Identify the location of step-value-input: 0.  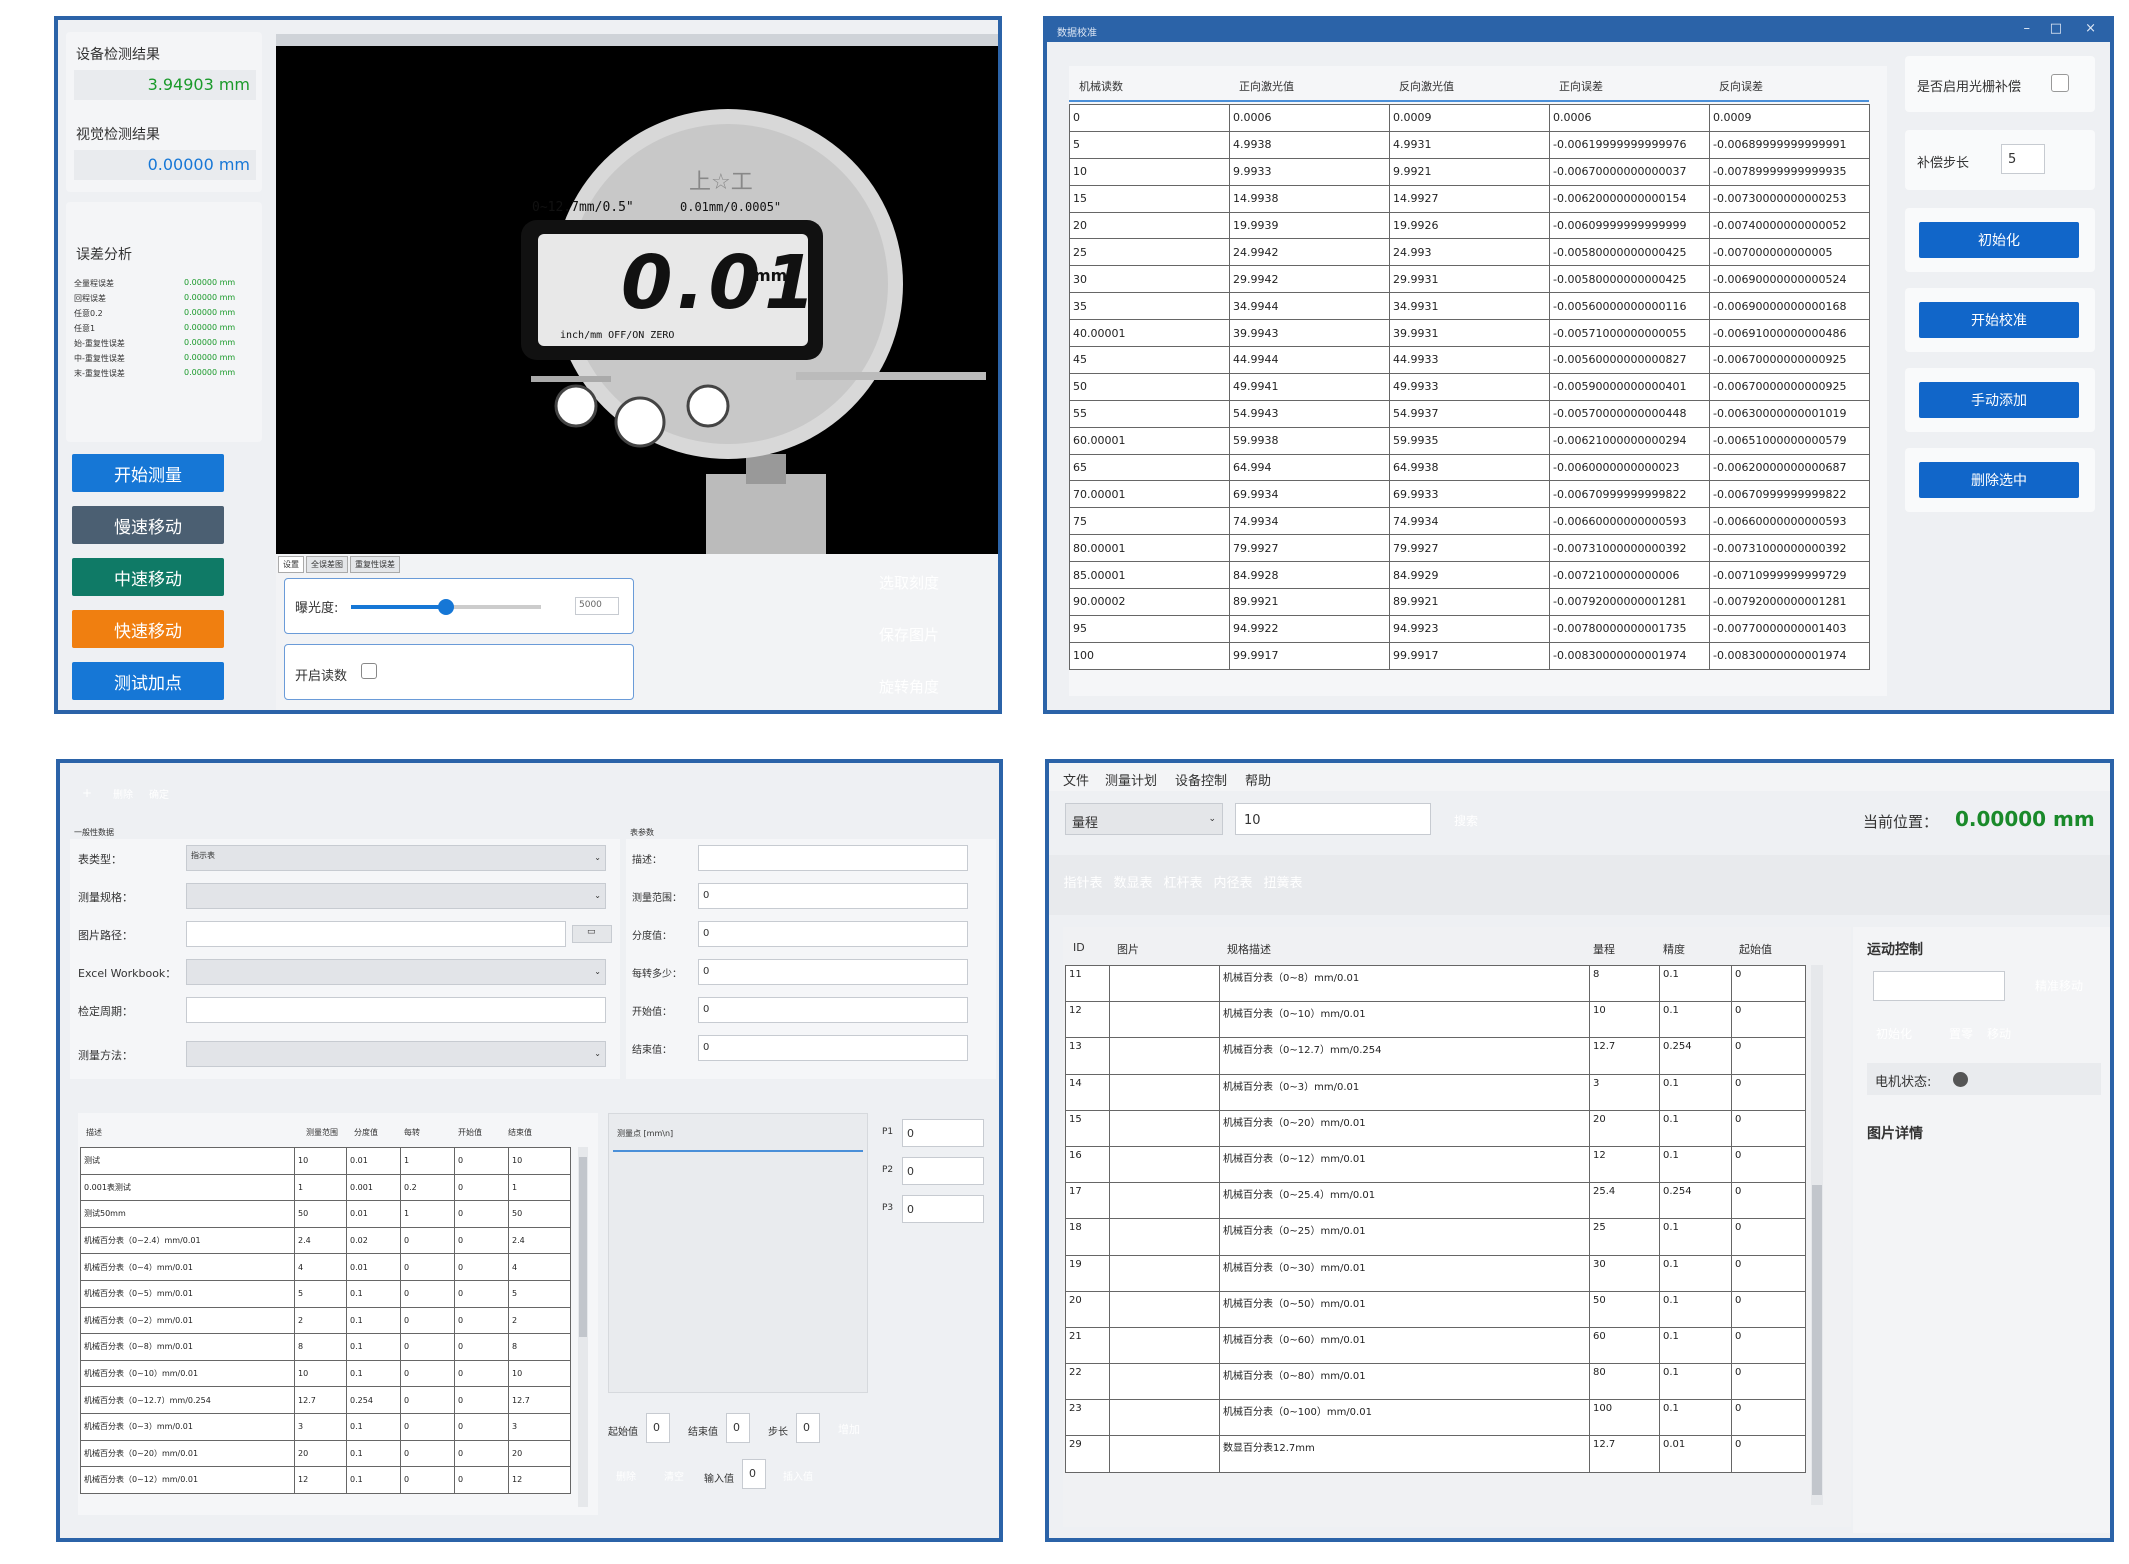
(808, 1428).